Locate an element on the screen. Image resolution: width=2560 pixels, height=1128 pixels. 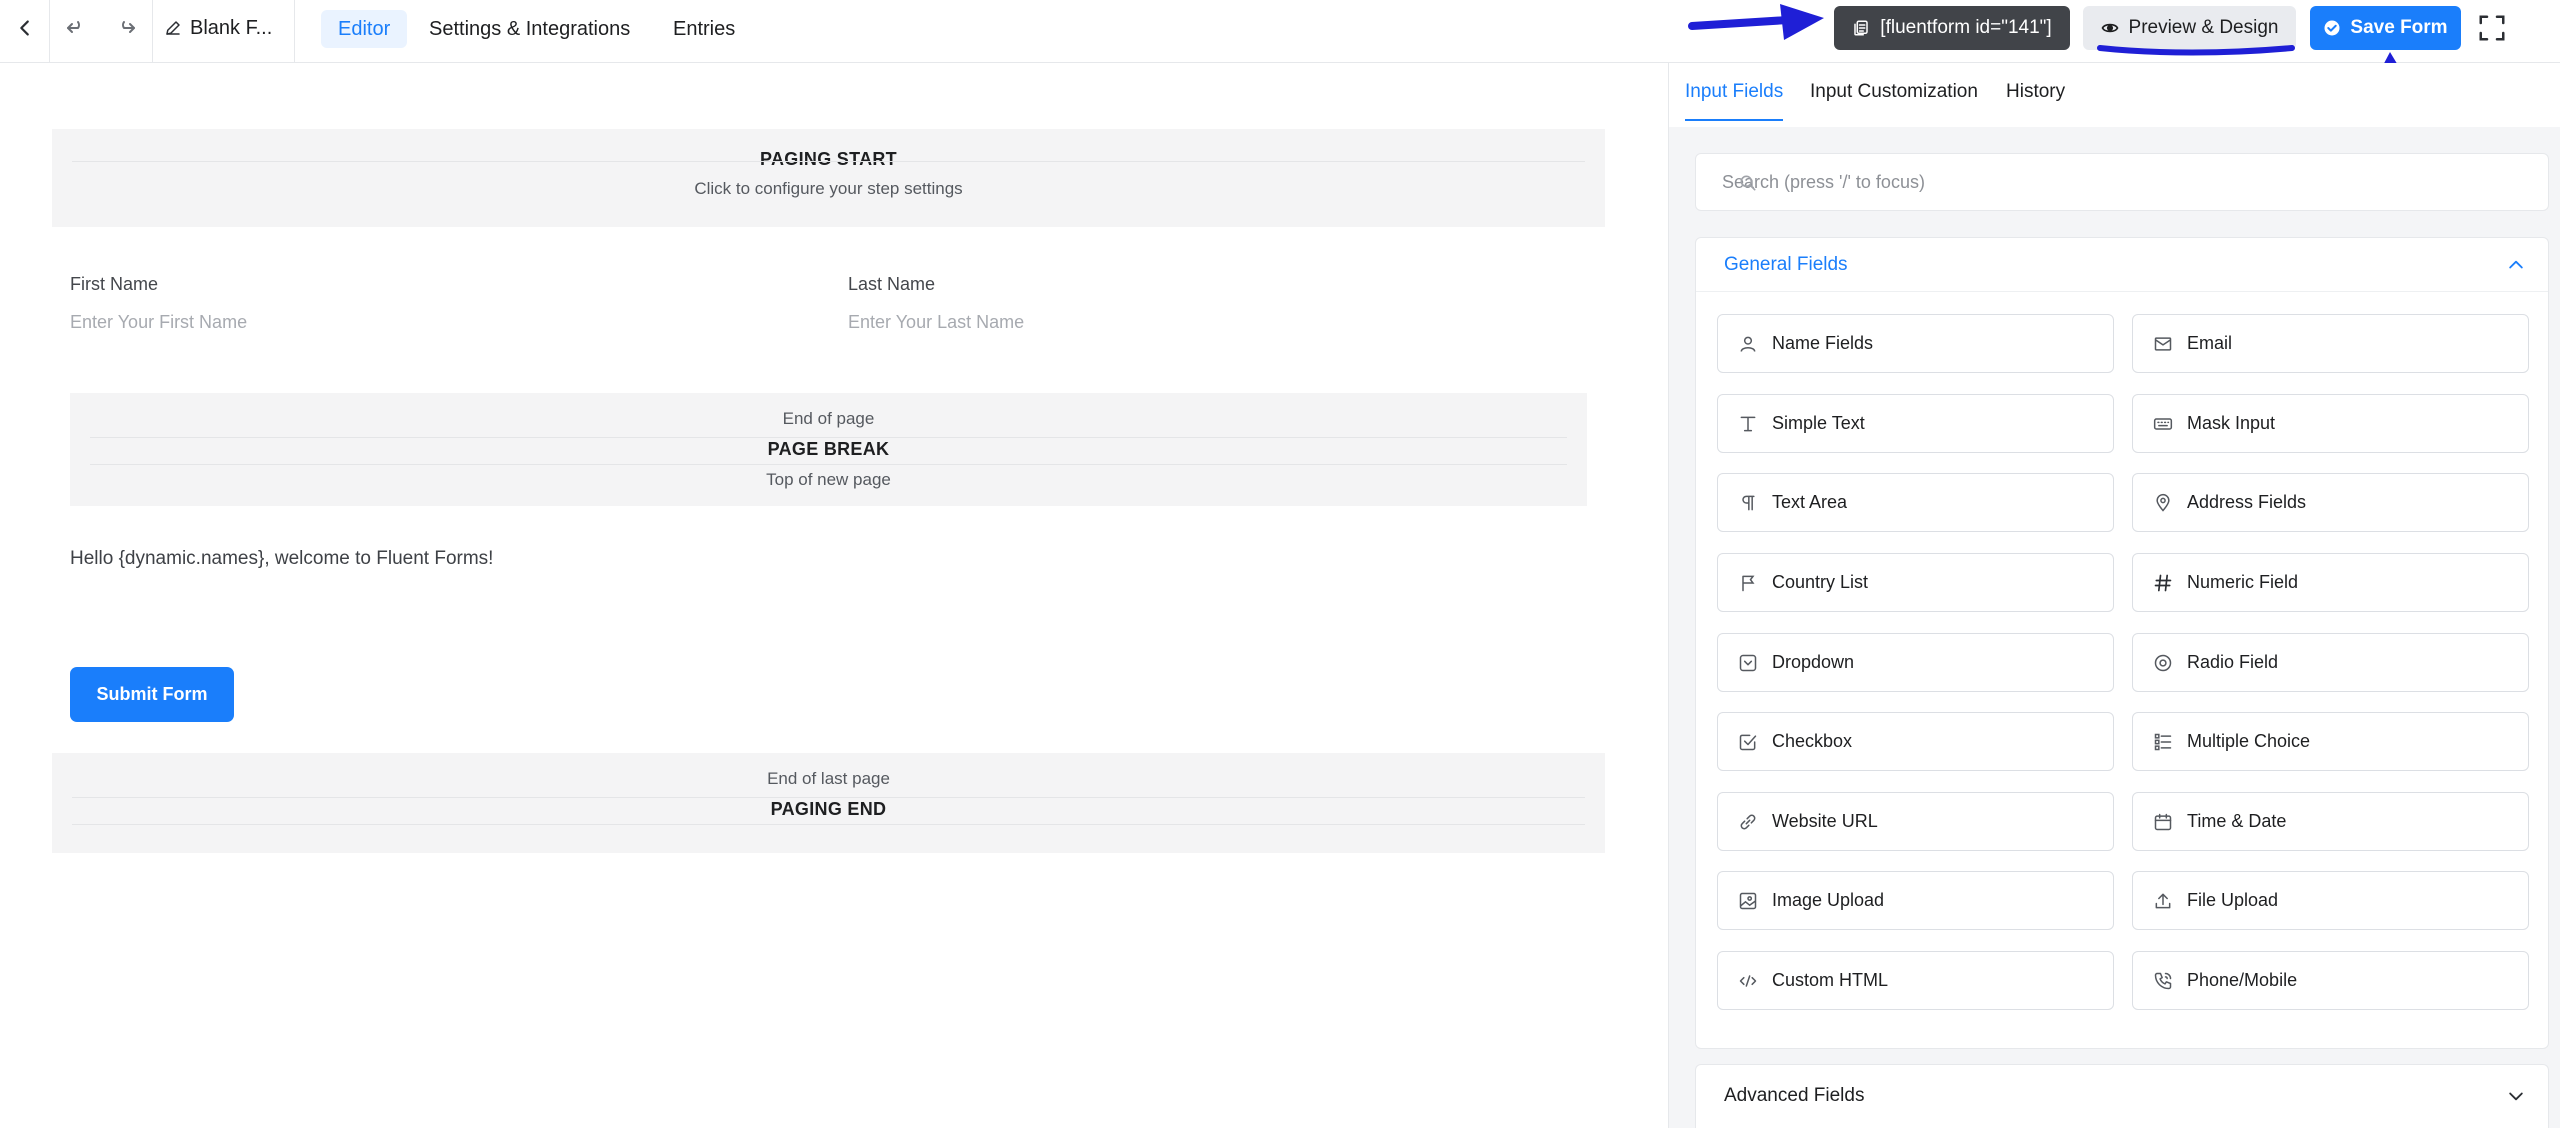
envelope-icon is located at coordinates (2163, 343).